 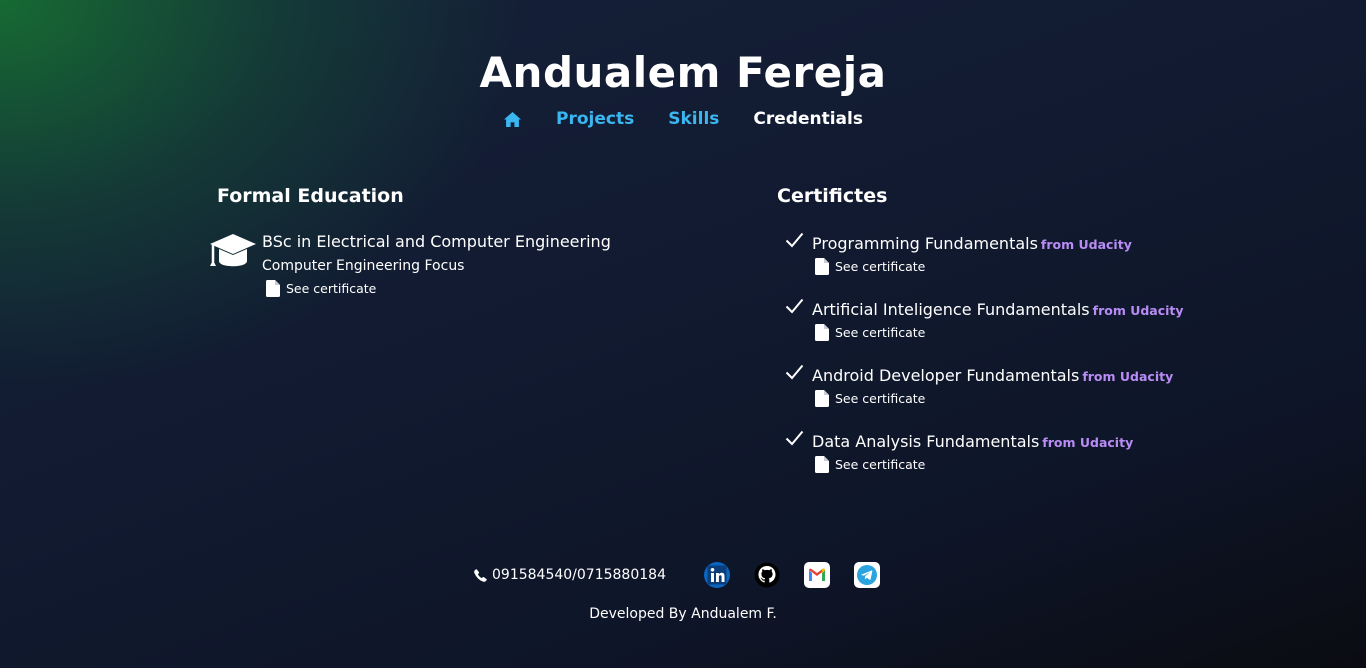 I want to click on telegram-link, so click(x=866, y=575).